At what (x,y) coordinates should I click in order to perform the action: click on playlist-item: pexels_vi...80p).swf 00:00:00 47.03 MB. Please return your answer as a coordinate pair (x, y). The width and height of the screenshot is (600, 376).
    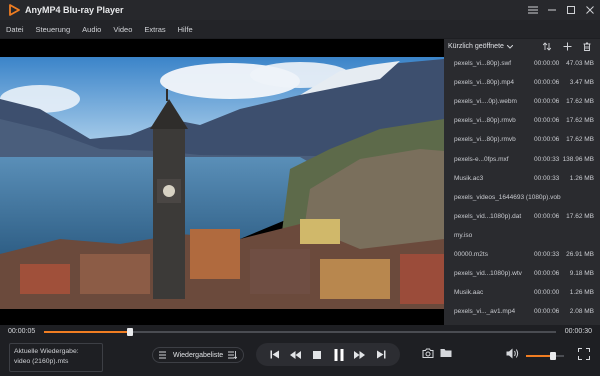
    Looking at the image, I should click on (522, 63).